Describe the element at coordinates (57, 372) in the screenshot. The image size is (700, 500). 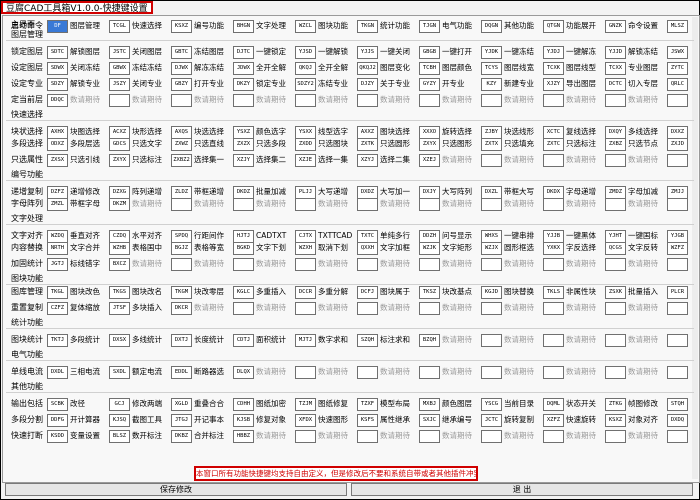
I see `shortcut-input: DXDL` at that location.